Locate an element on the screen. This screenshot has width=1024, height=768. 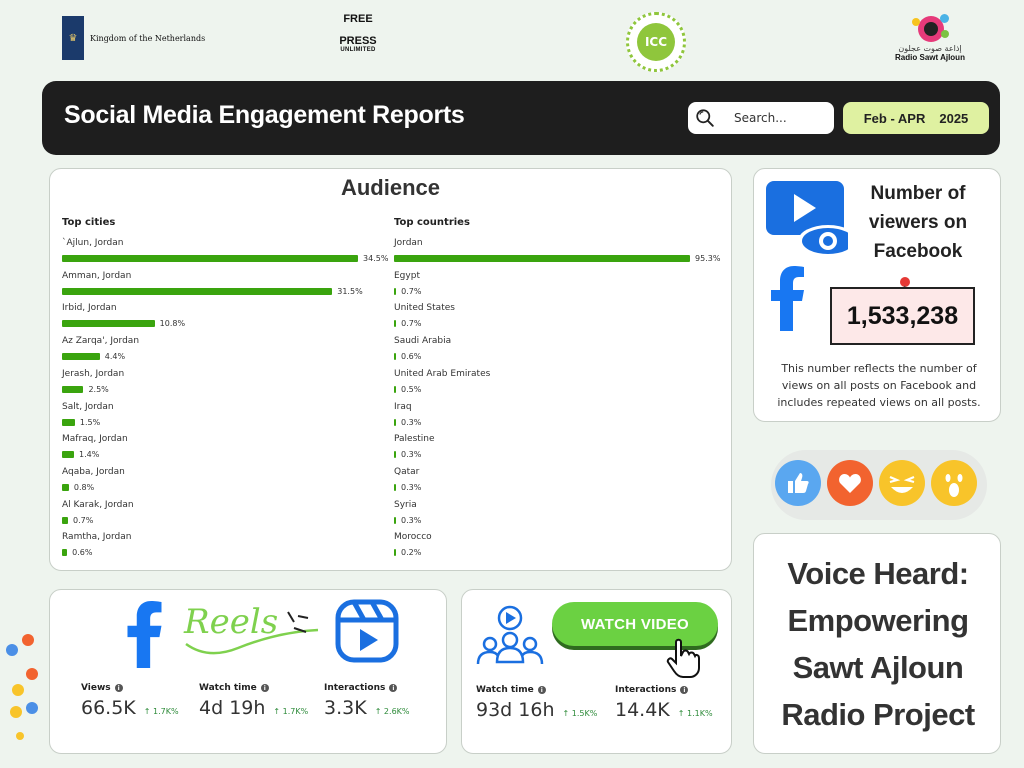
countries-label: United States is located at coordinates (424, 308).